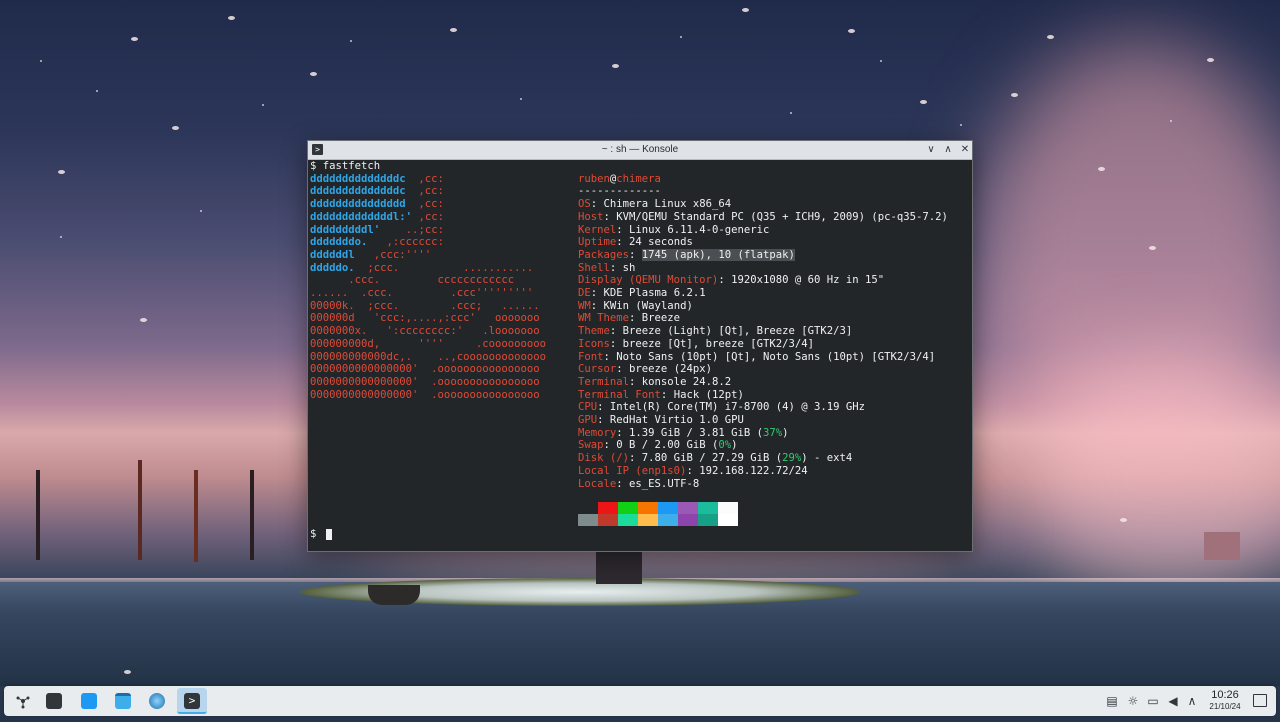 This screenshot has width=1280, height=722. What do you see at coordinates (588, 420) in the screenshot?
I see `info-key: GPU` at bounding box center [588, 420].